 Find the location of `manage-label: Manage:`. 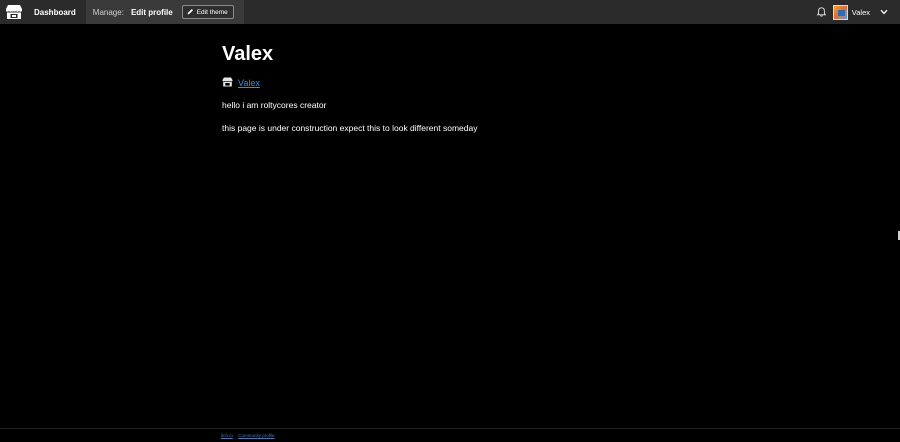

manage-label: Manage: is located at coordinates (108, 12).